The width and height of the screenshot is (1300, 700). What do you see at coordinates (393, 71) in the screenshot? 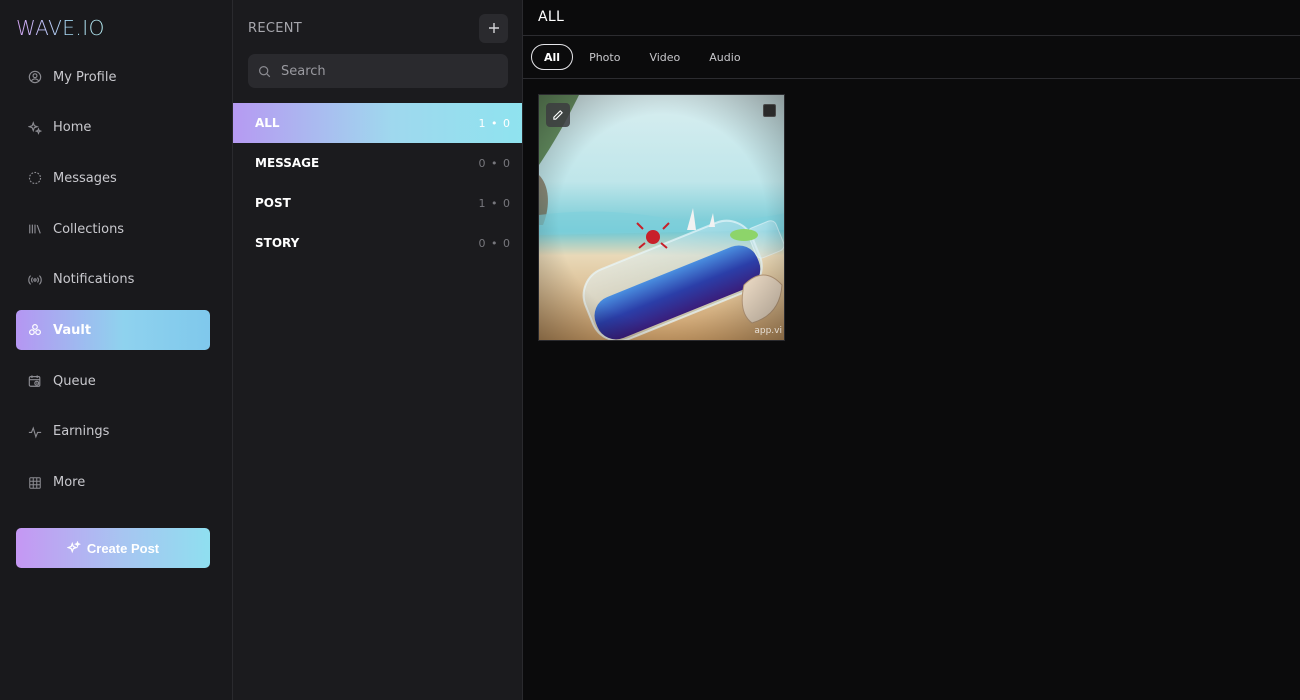
I see `search-input` at bounding box center [393, 71].